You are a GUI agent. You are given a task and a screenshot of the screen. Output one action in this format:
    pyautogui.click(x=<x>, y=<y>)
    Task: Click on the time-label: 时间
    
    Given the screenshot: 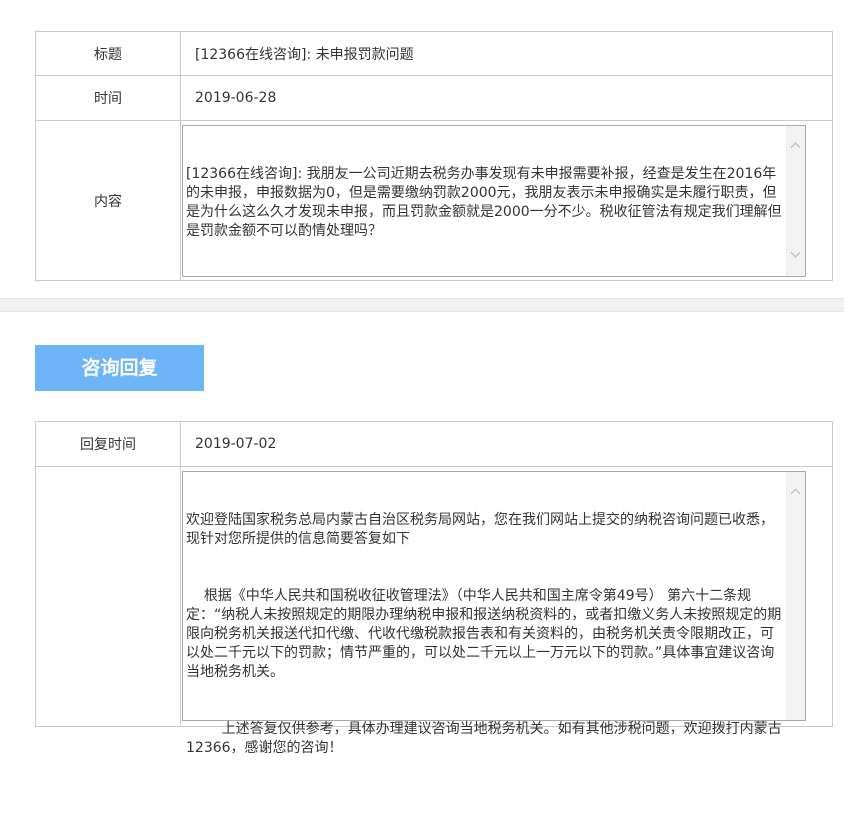 What is the action you would take?
    pyautogui.click(x=108, y=98)
    